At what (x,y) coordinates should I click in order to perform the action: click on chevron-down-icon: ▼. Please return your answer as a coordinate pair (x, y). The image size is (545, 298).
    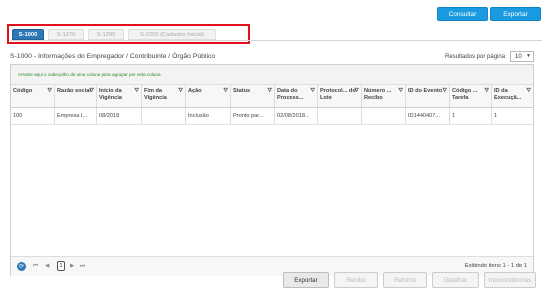
    Looking at the image, I should click on (528, 56).